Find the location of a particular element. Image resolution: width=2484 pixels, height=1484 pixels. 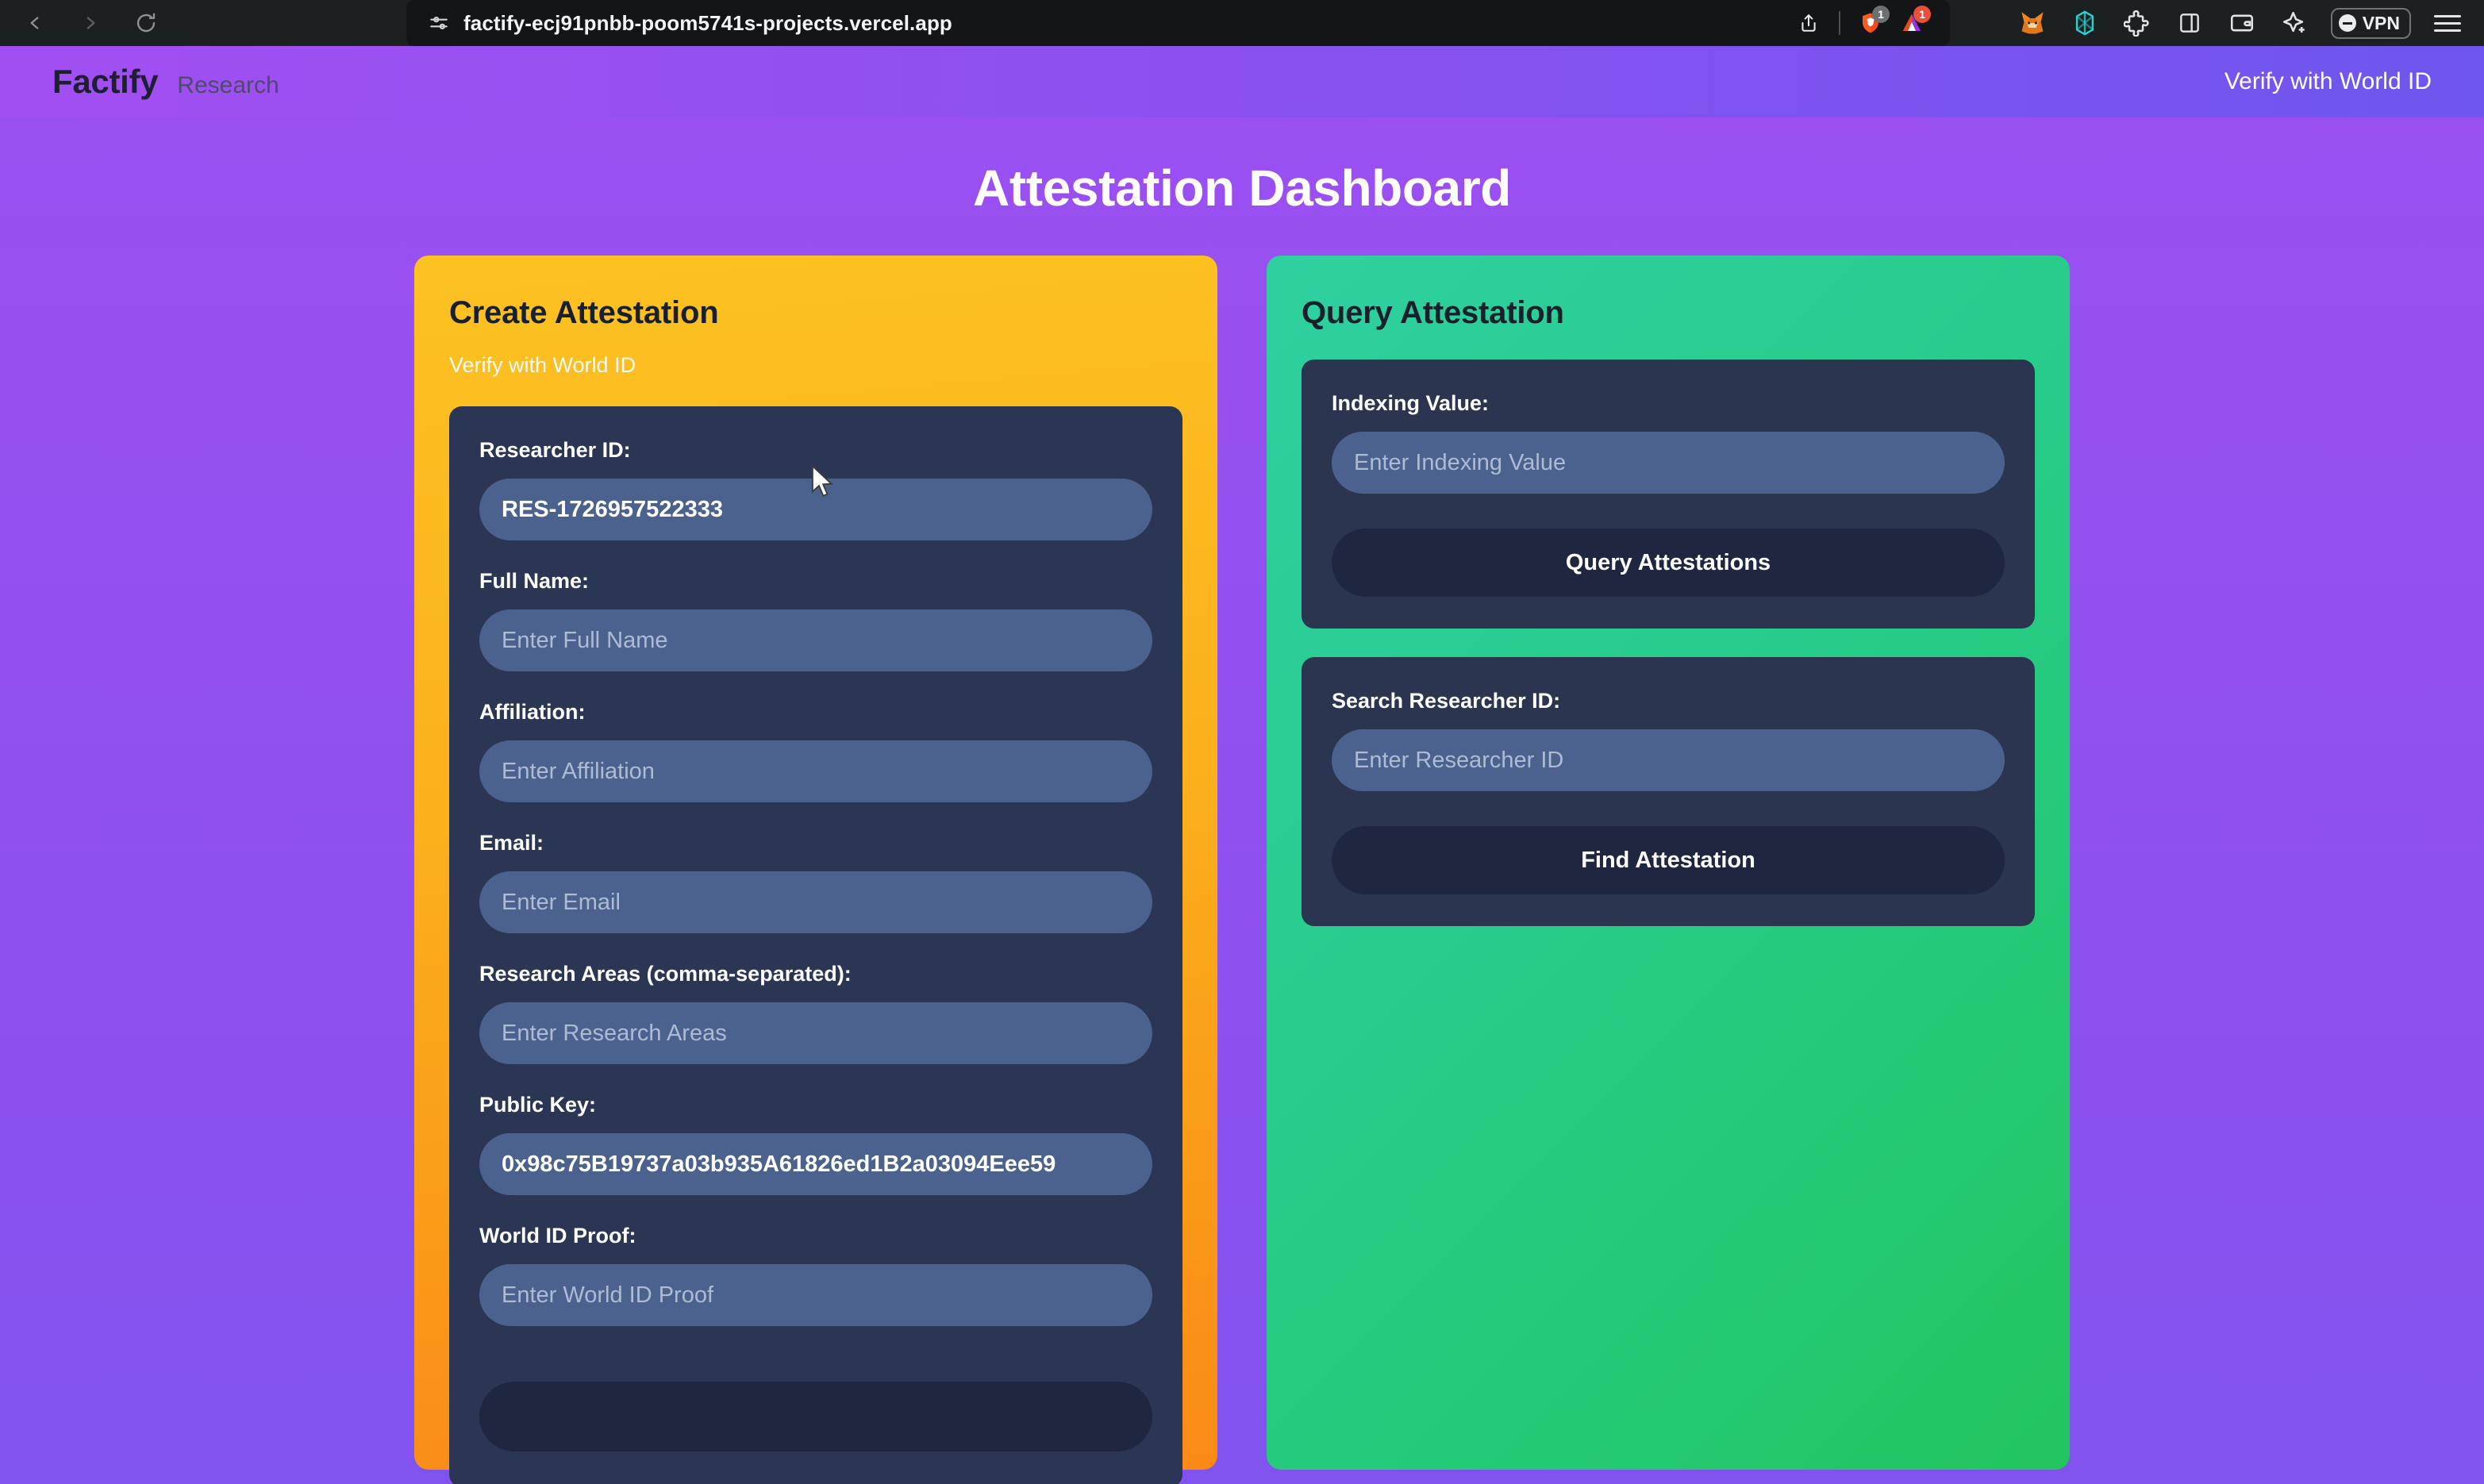

brand: Factify Research is located at coordinates (165, 82).